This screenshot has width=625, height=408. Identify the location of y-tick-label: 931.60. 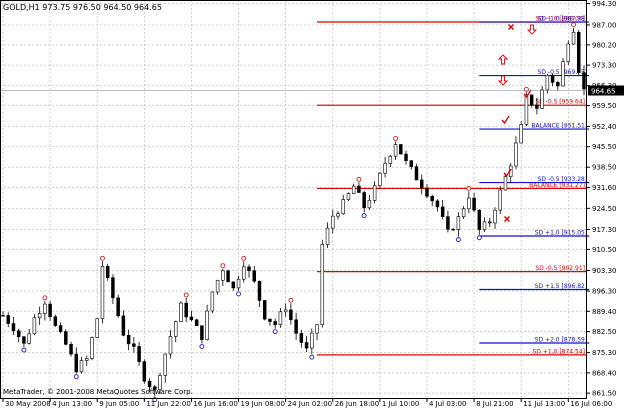
(604, 188).